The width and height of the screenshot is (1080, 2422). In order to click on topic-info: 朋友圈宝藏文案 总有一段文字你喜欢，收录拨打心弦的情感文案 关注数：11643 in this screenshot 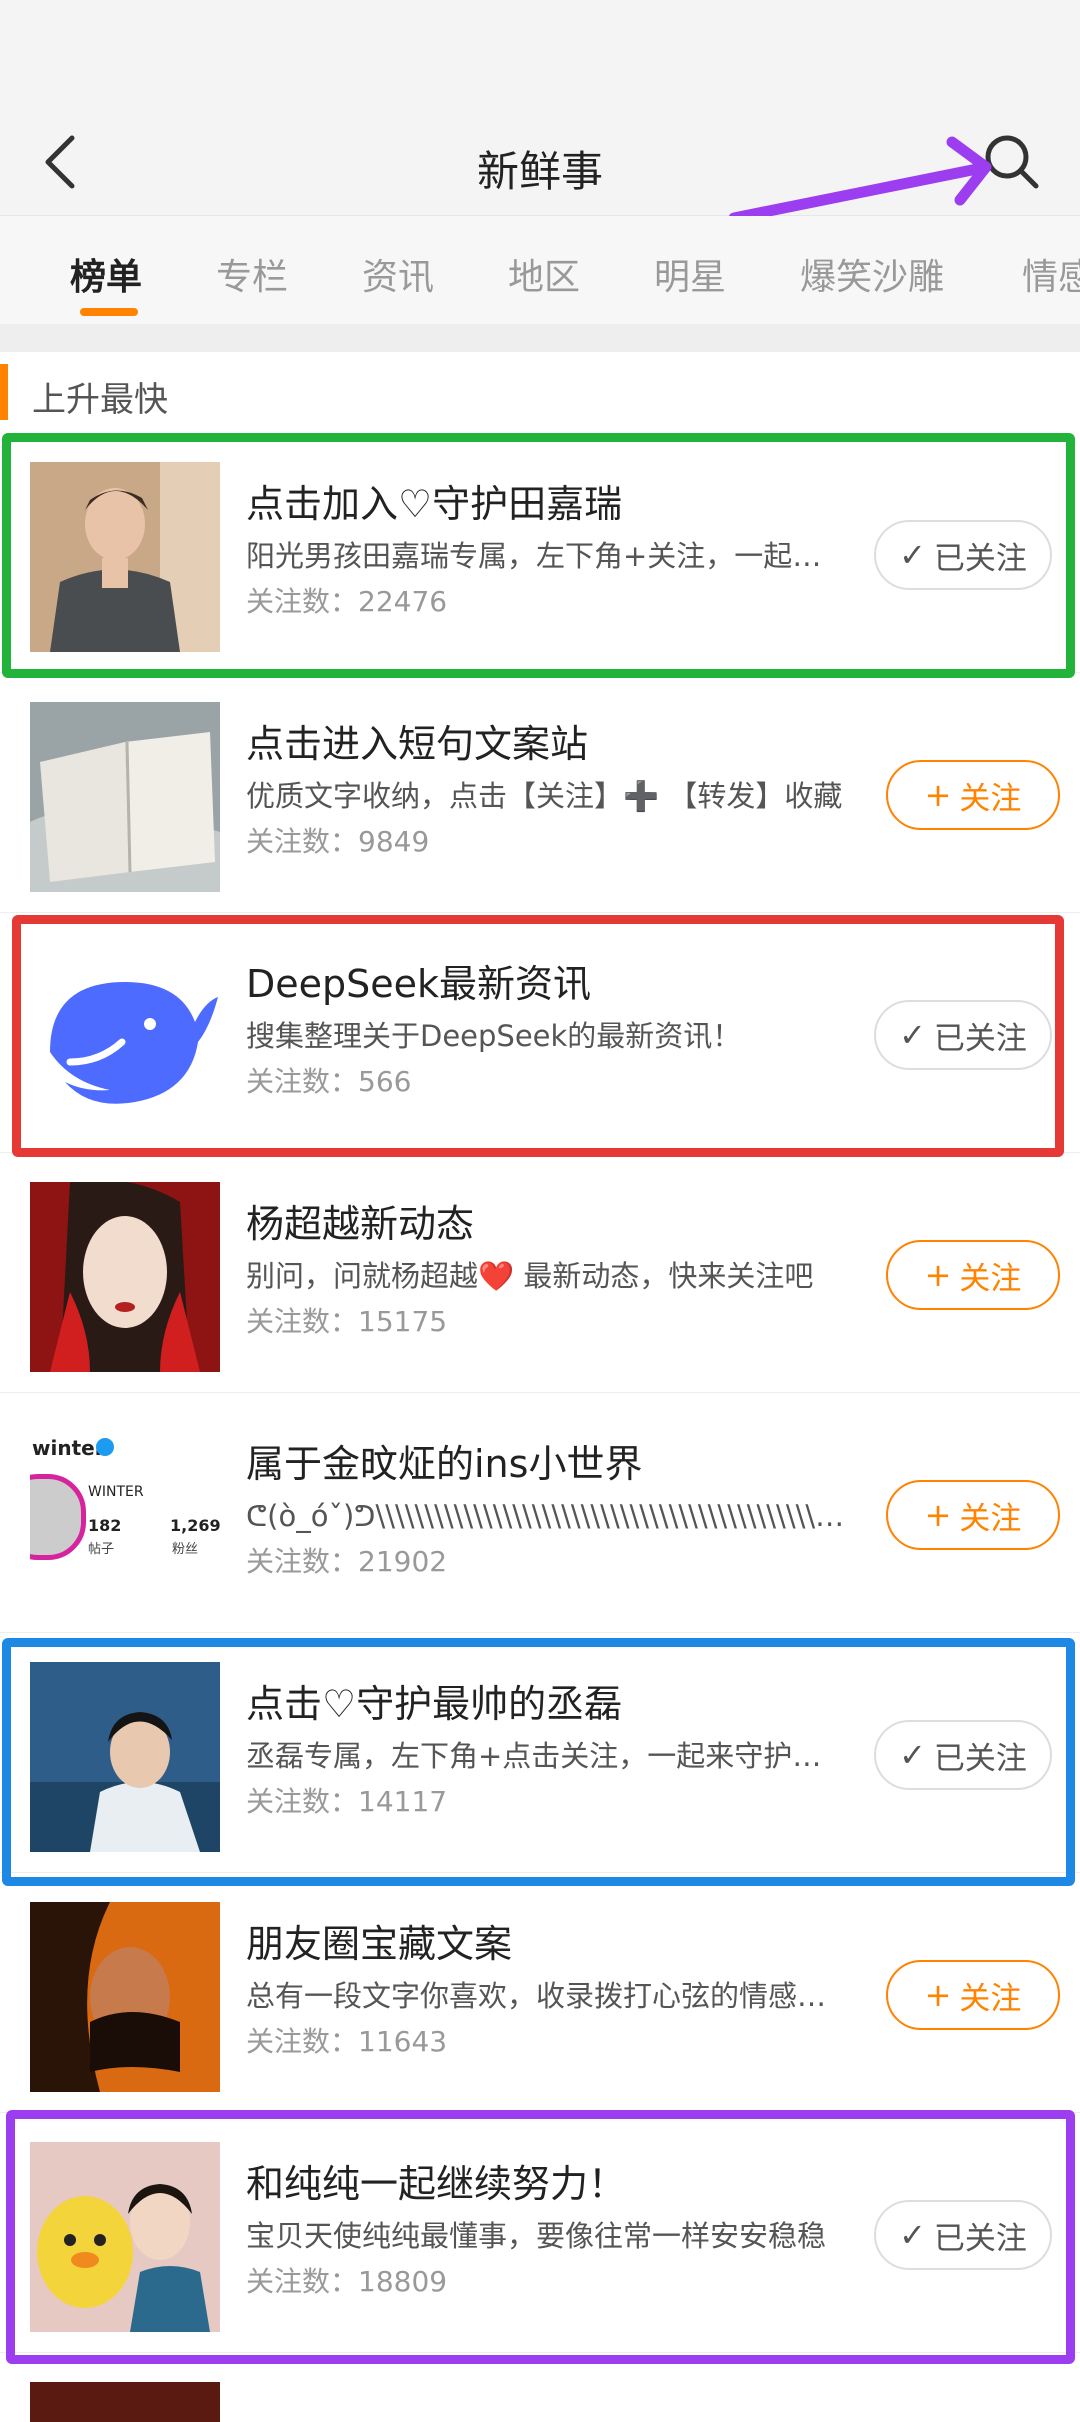, I will do `click(548, 1990)`.